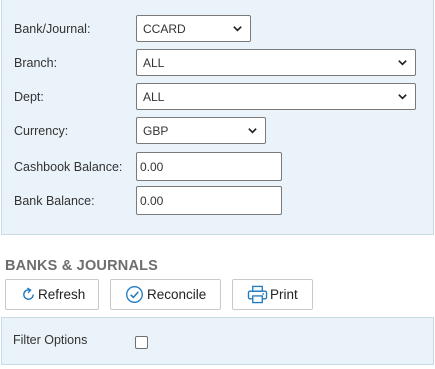 The width and height of the screenshot is (435, 369). I want to click on printer-icon, so click(257, 294).